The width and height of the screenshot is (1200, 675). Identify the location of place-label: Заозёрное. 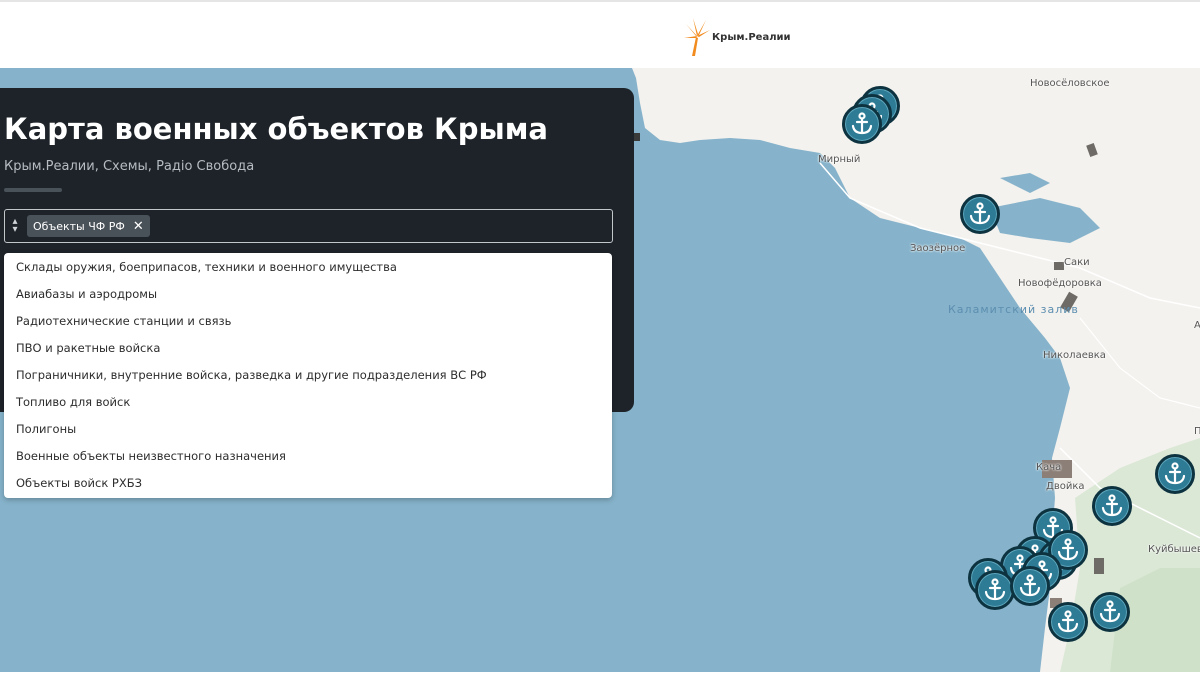
(938, 248).